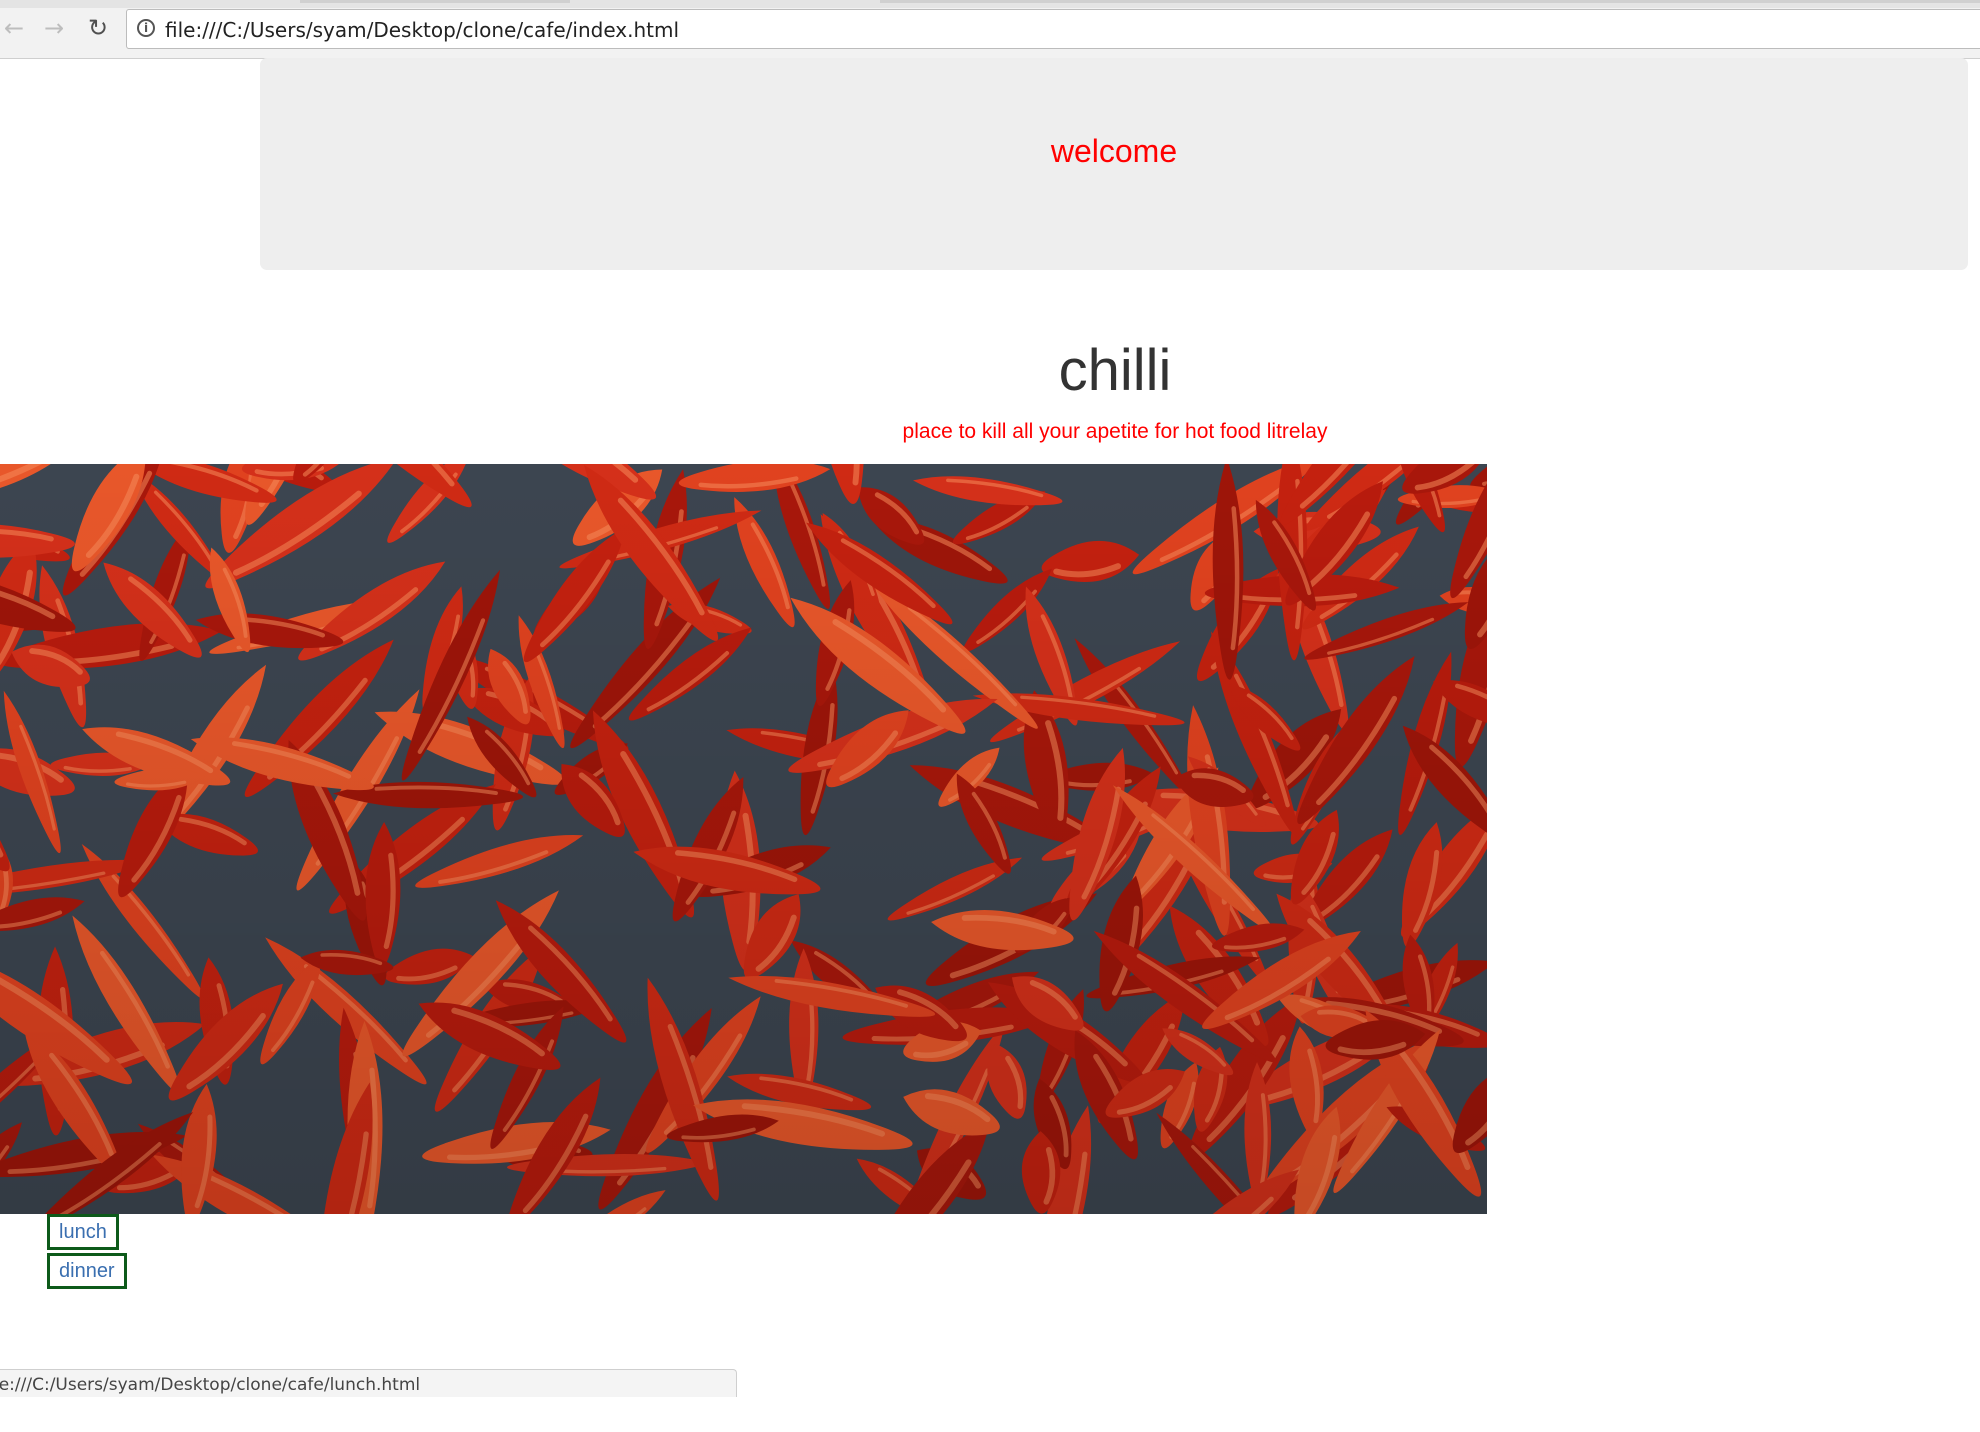 This screenshot has width=1980, height=1432. I want to click on forward-arrow-icon: →, so click(54, 28).